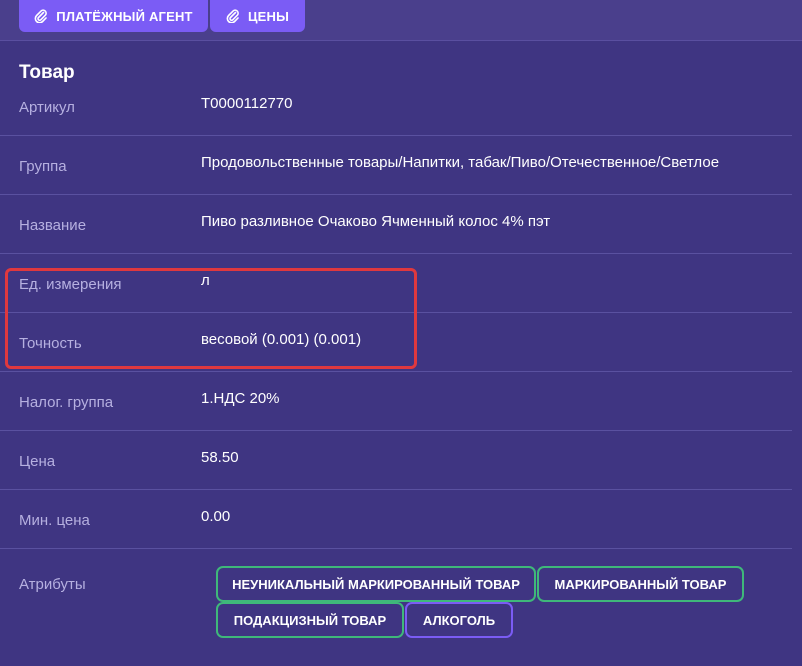 The height and width of the screenshot is (666, 802). Describe the element at coordinates (396, 519) in the screenshot. I see `field-row-min-price: Мин. цена 0.00` at that location.